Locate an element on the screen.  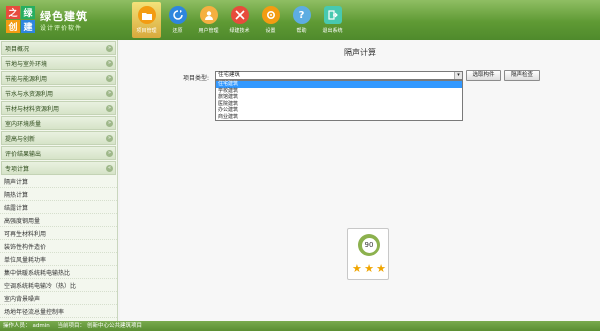
sidebar-section-label: 专项计算 is located at coordinates (17, 169).